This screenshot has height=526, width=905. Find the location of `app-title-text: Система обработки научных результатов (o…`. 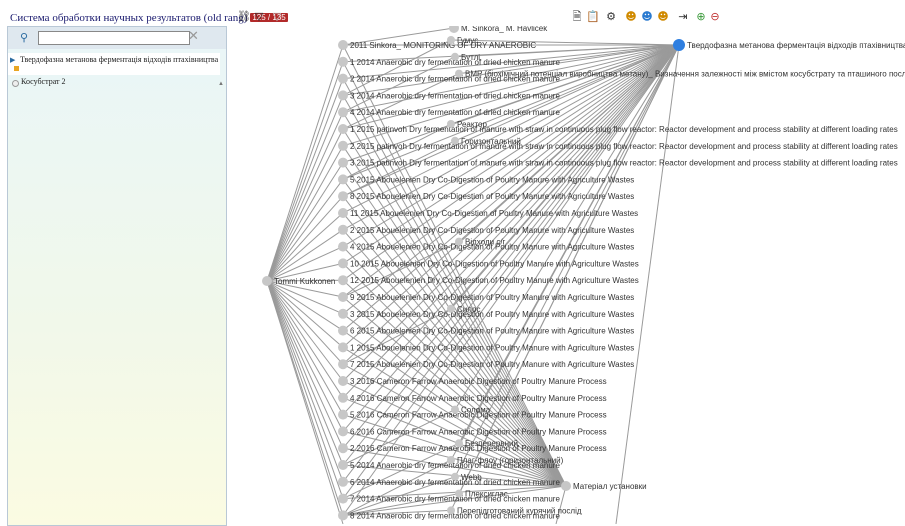

app-title-text: Система обработки научных результатов (o… is located at coordinates (129, 18).